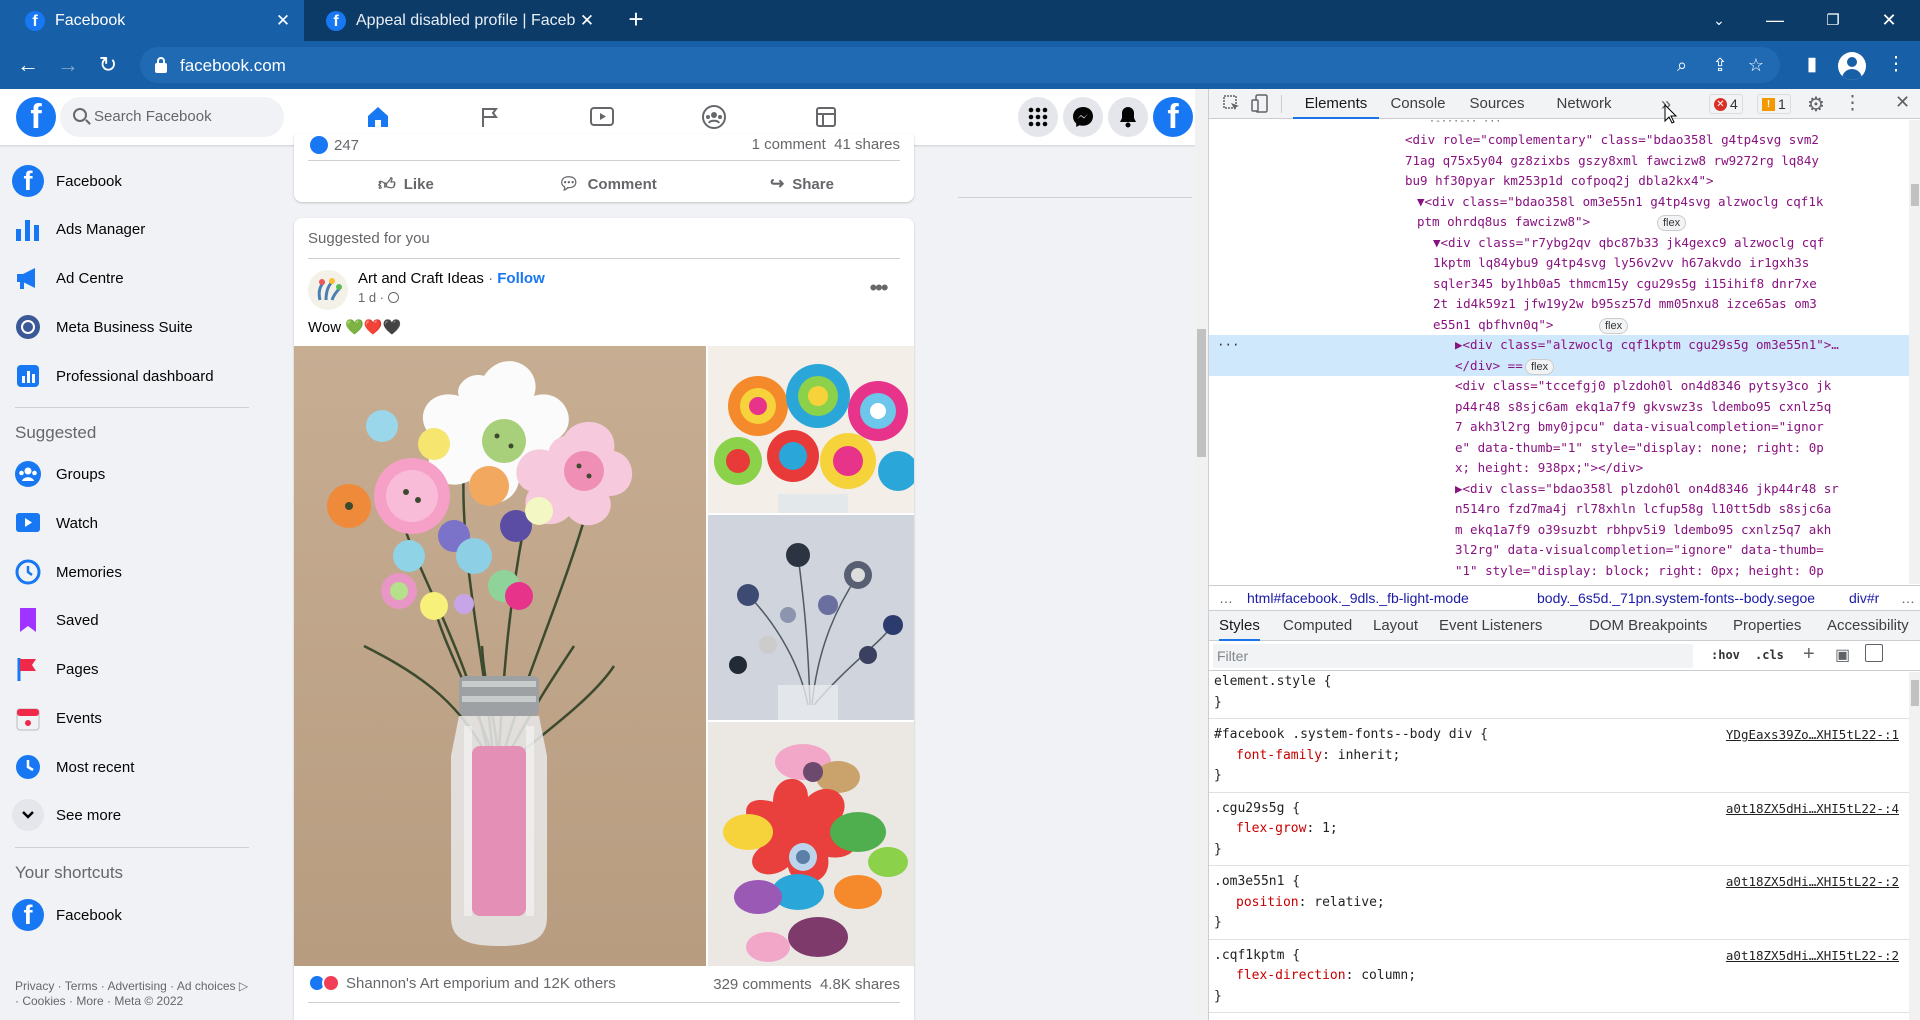  I want to click on menu-kebab-icon: ⋮, so click(1896, 65).